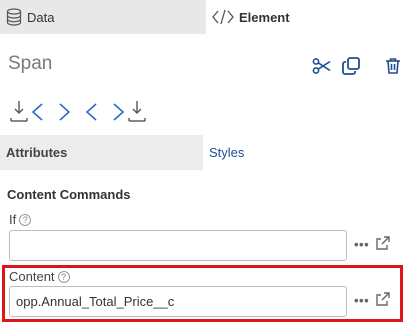 The width and height of the screenshot is (407, 324). What do you see at coordinates (178, 245) in the screenshot?
I see `if-input` at bounding box center [178, 245].